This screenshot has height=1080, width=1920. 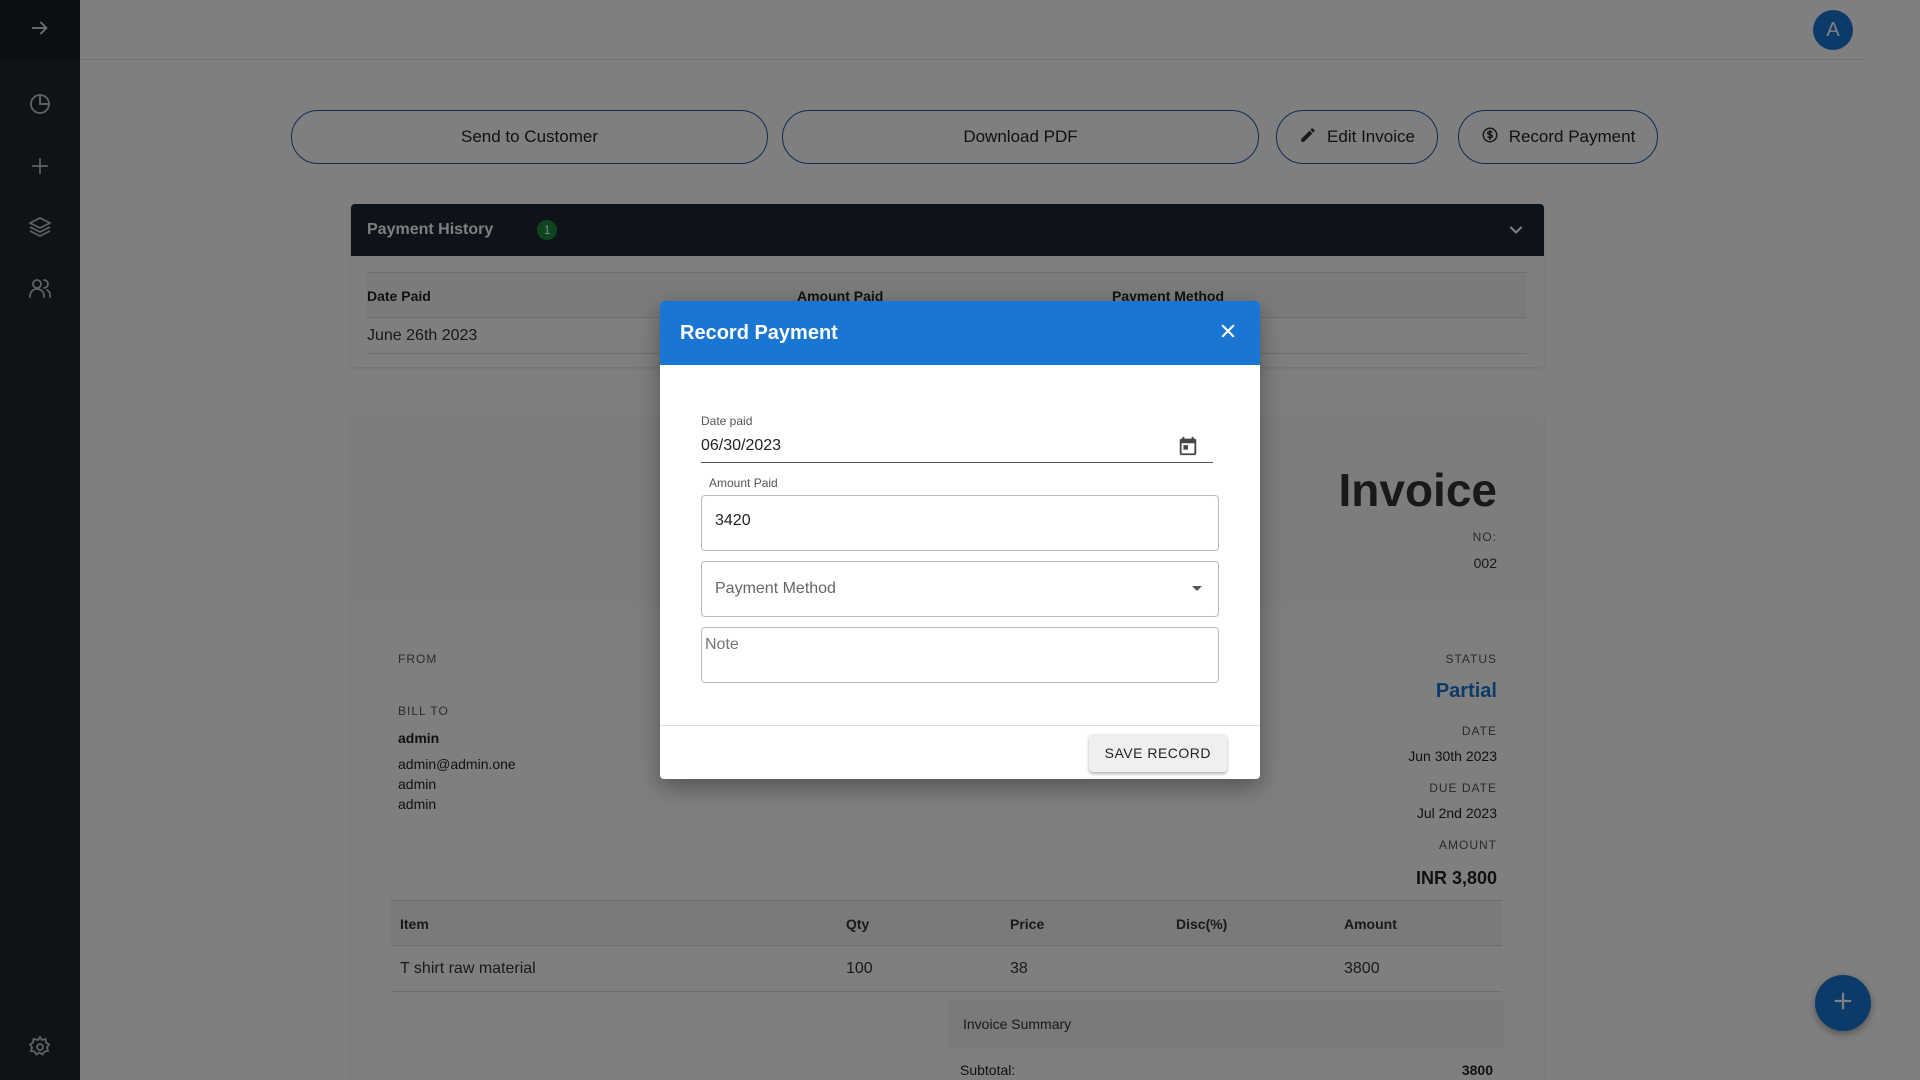 I want to click on close-button, so click(x=1228, y=333).